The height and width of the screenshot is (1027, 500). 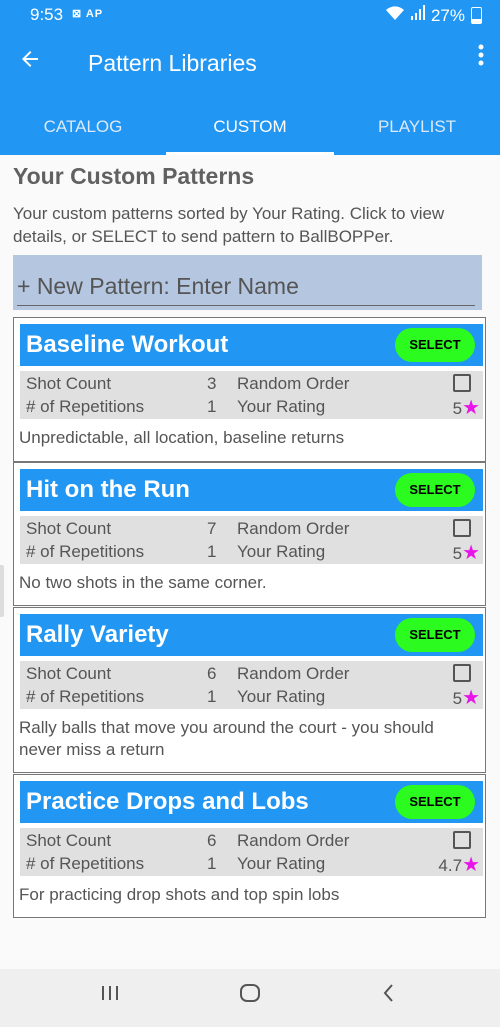 I want to click on notification-icons: ⊠ AP, so click(x=88, y=14).